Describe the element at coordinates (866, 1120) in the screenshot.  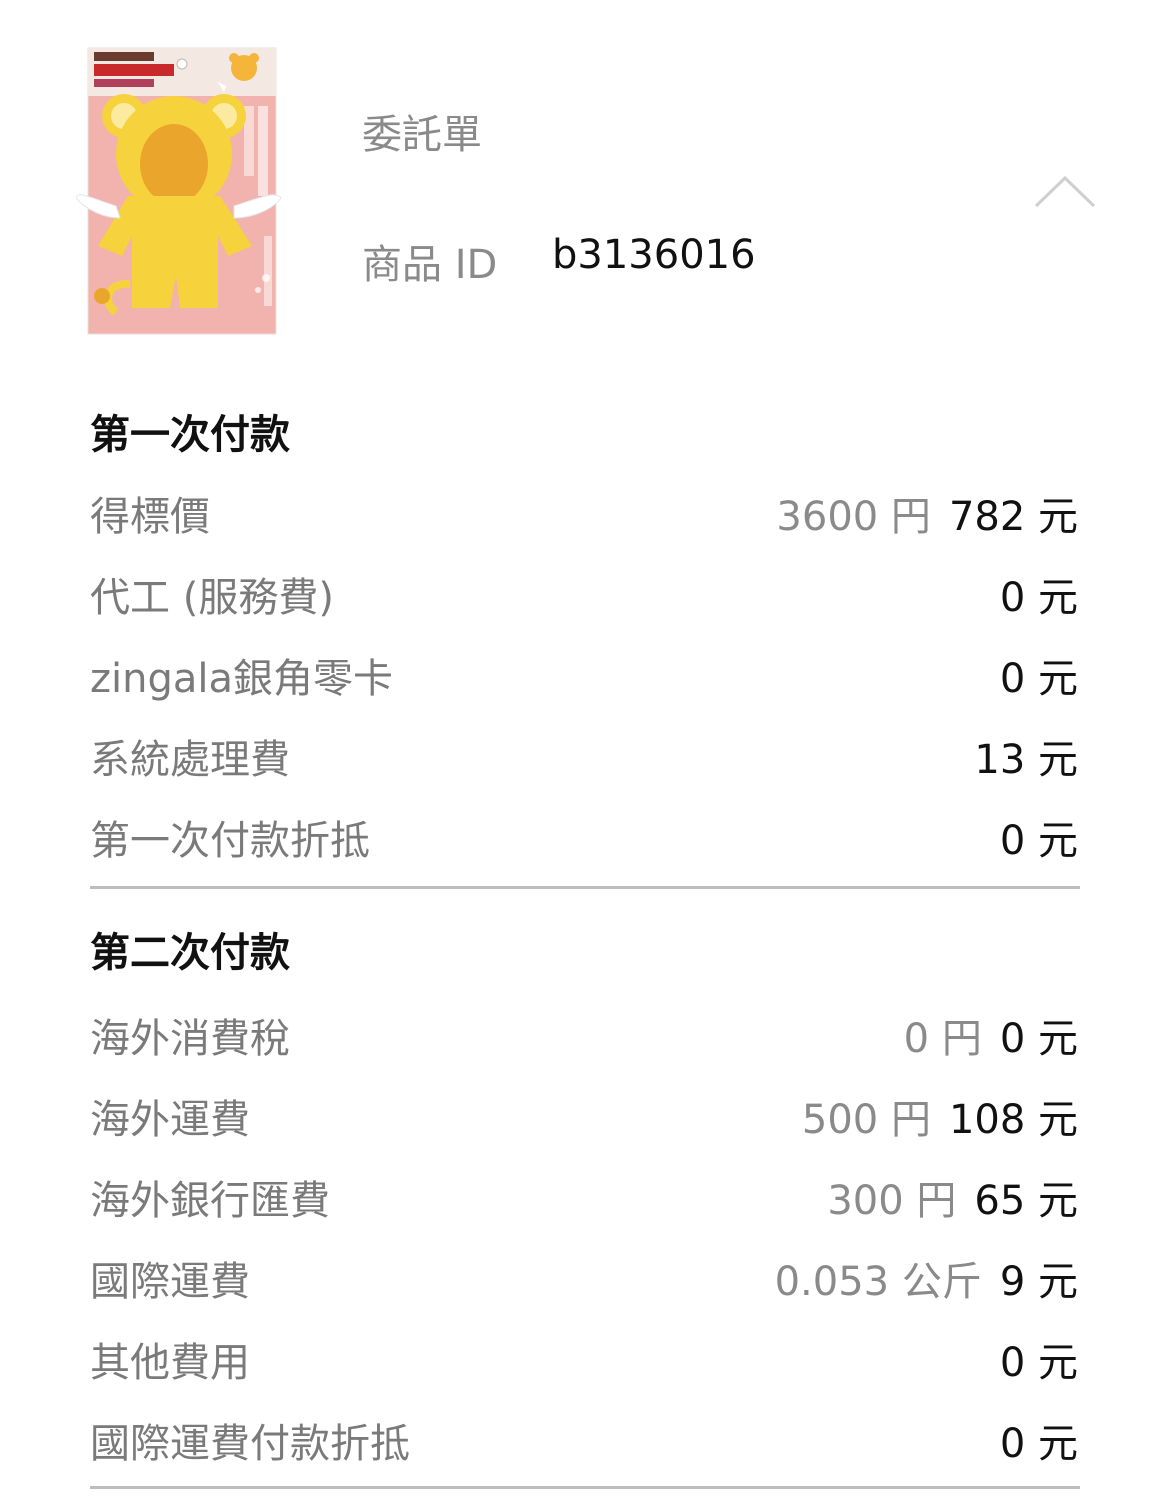
I see `fee-original-amount: 500 円` at that location.